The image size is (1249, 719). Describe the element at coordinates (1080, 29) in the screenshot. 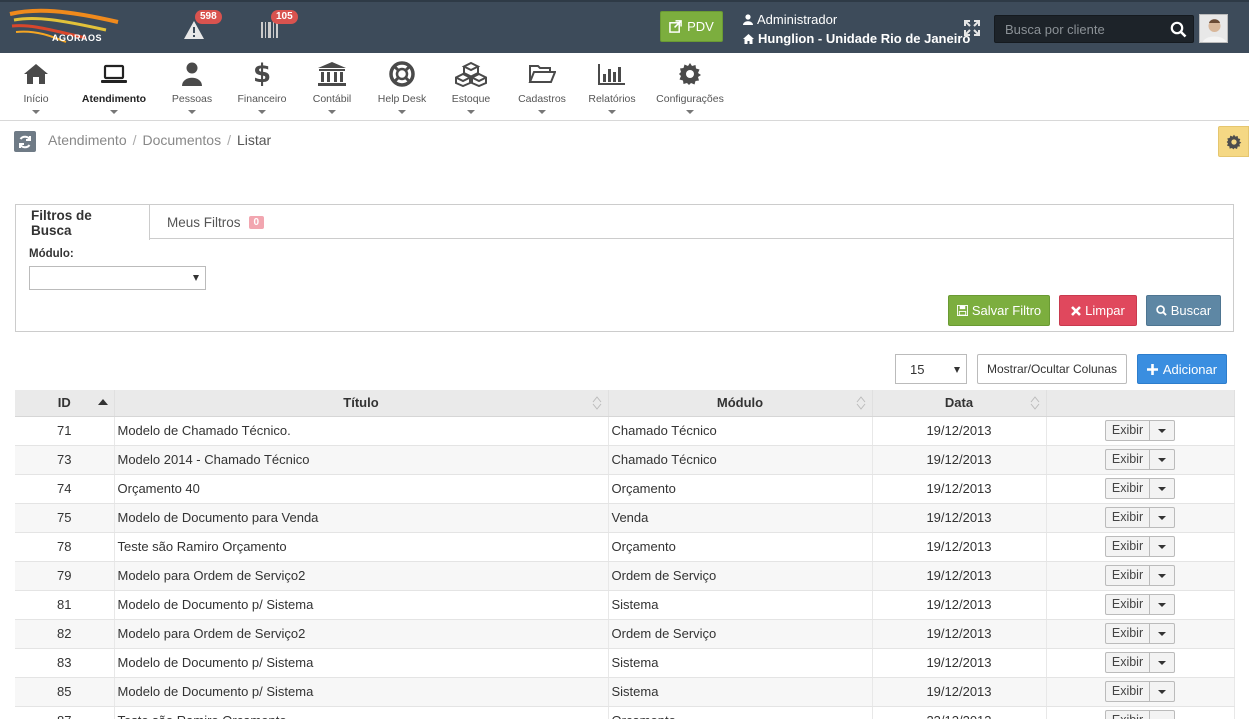

I see `client-search-input` at that location.